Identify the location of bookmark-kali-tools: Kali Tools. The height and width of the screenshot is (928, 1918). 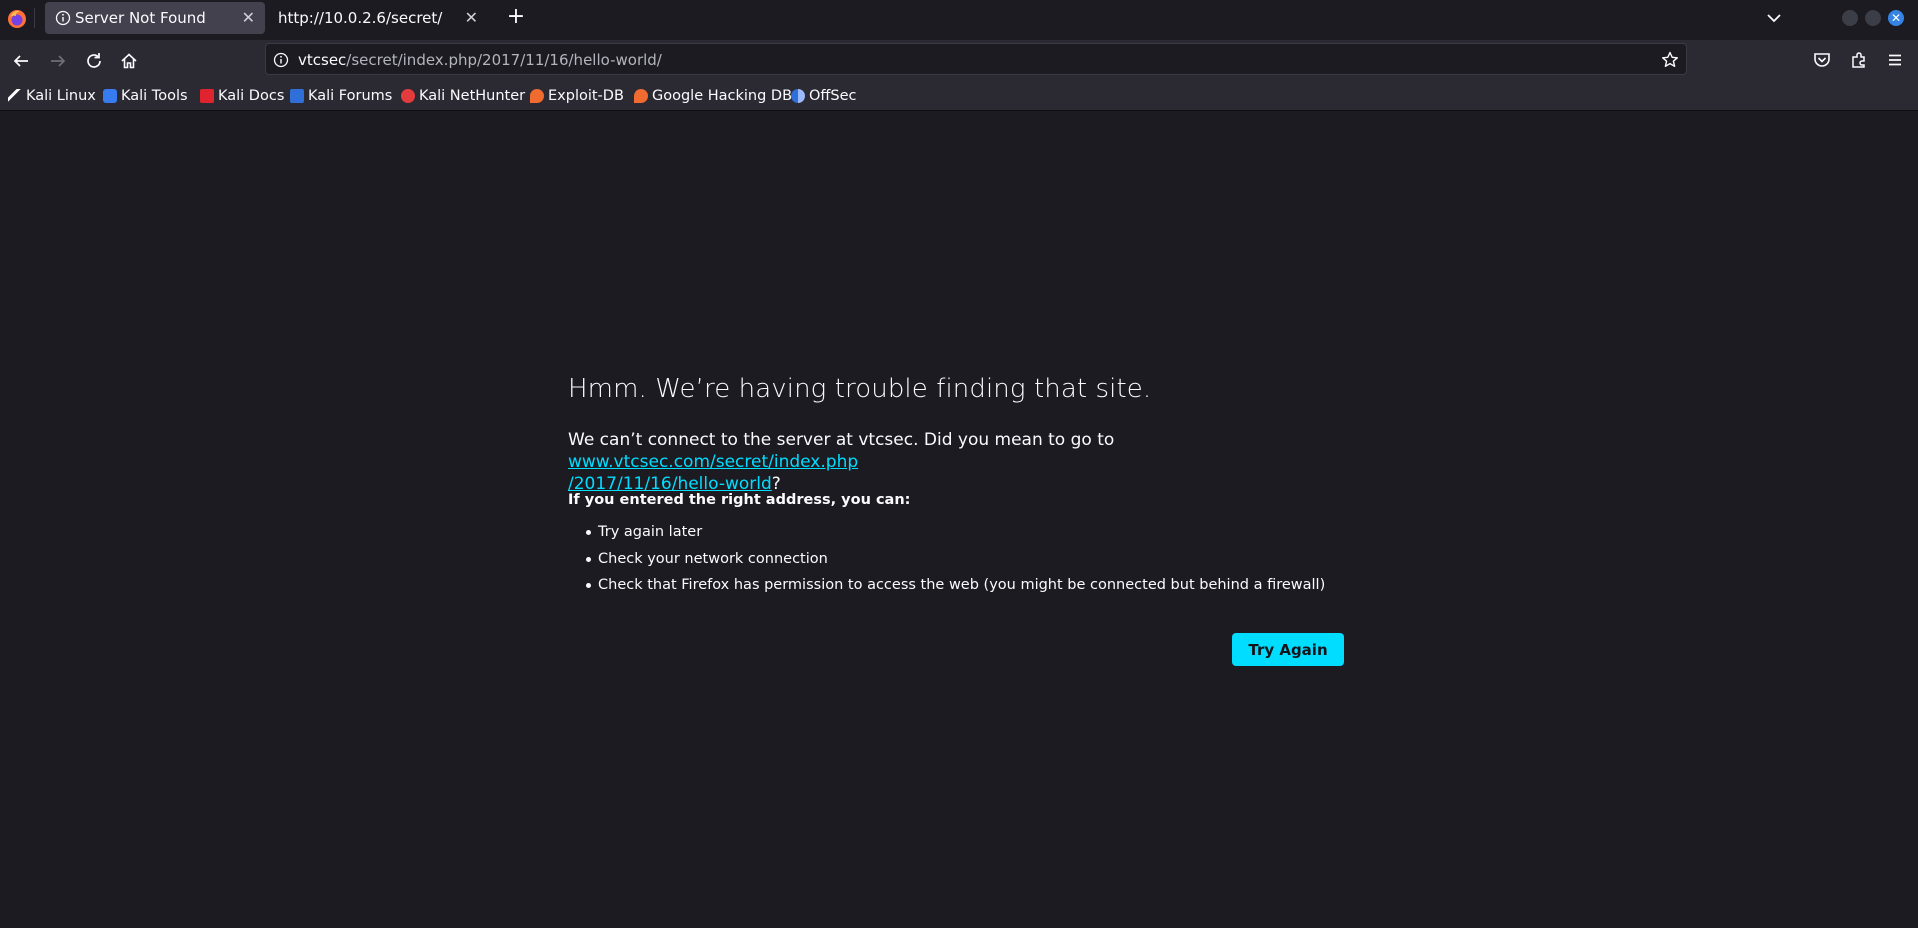
(145, 96).